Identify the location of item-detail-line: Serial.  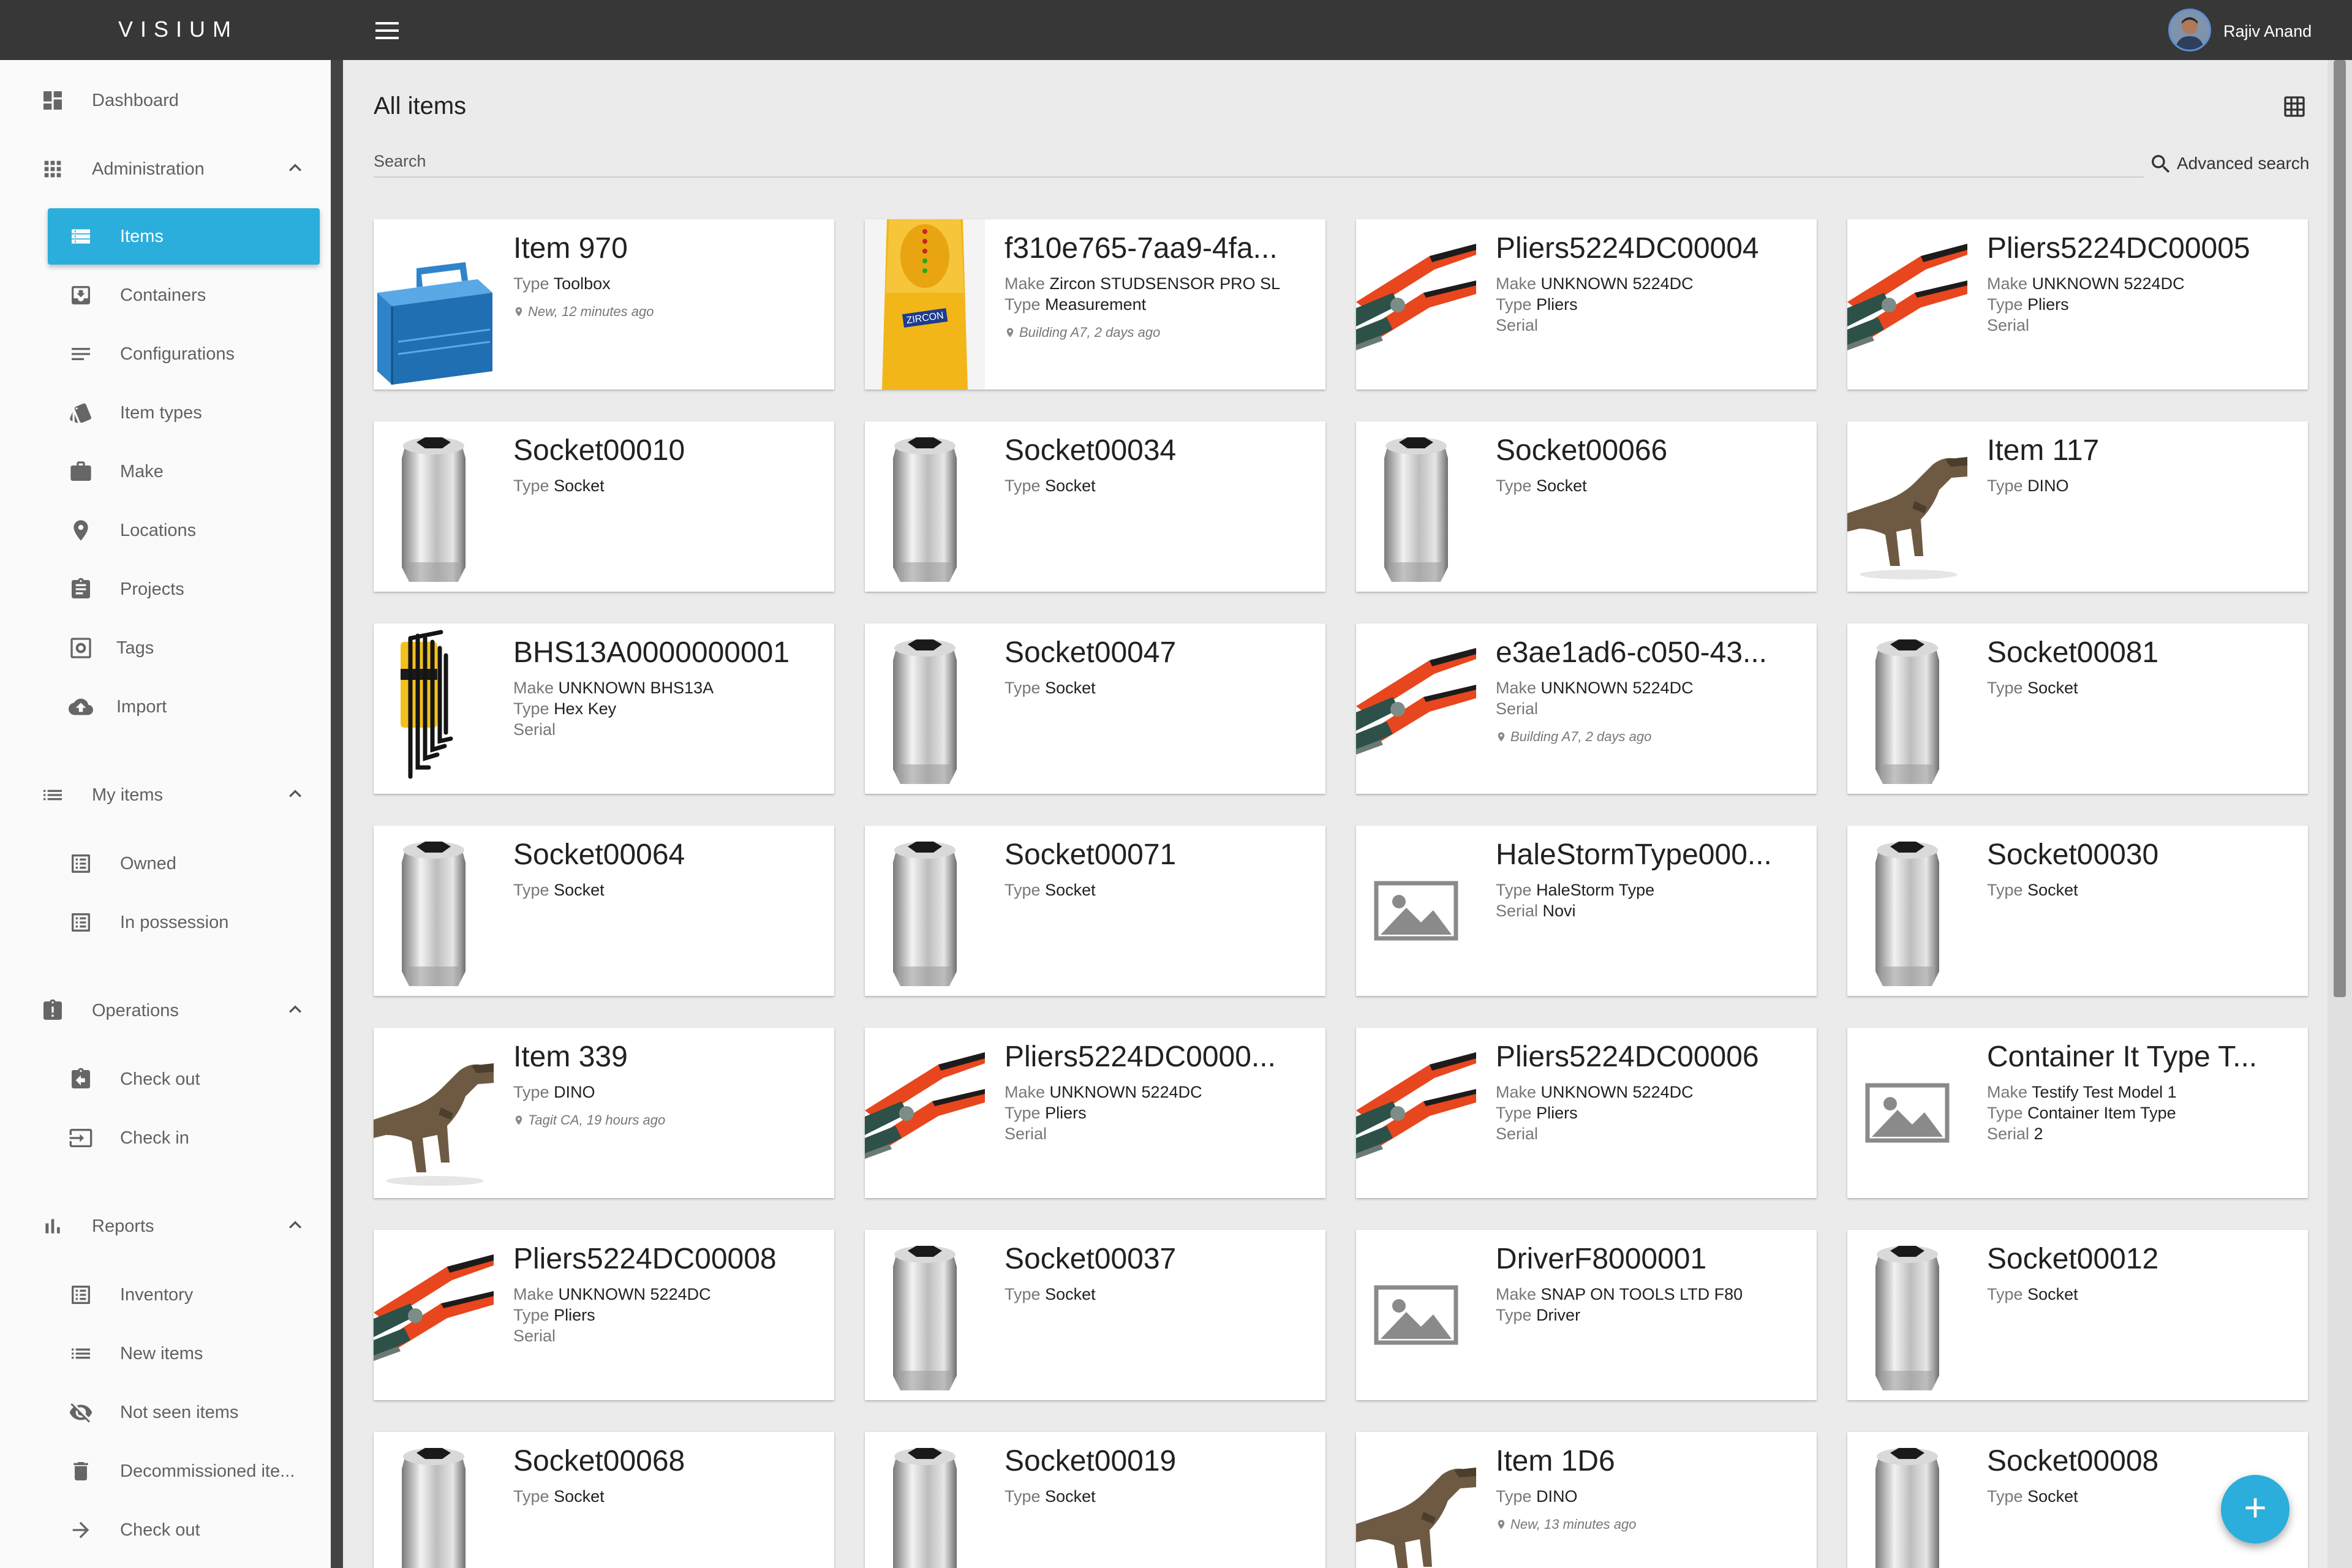
(2140, 326).